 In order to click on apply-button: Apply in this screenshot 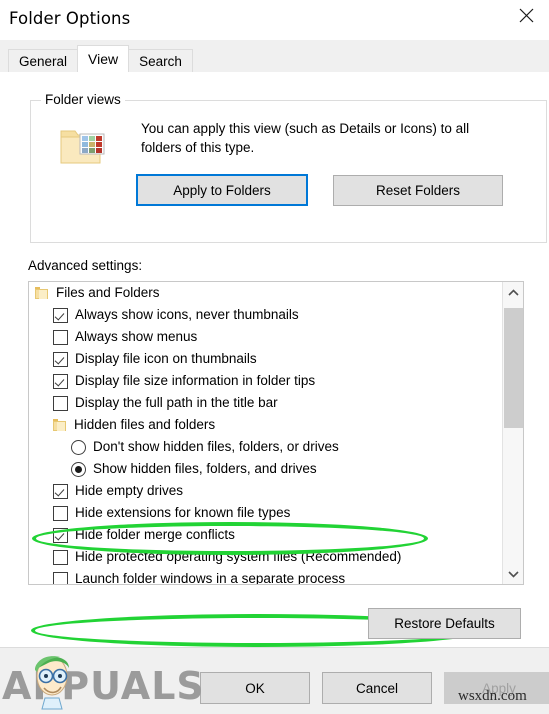, I will do `click(496, 688)`.